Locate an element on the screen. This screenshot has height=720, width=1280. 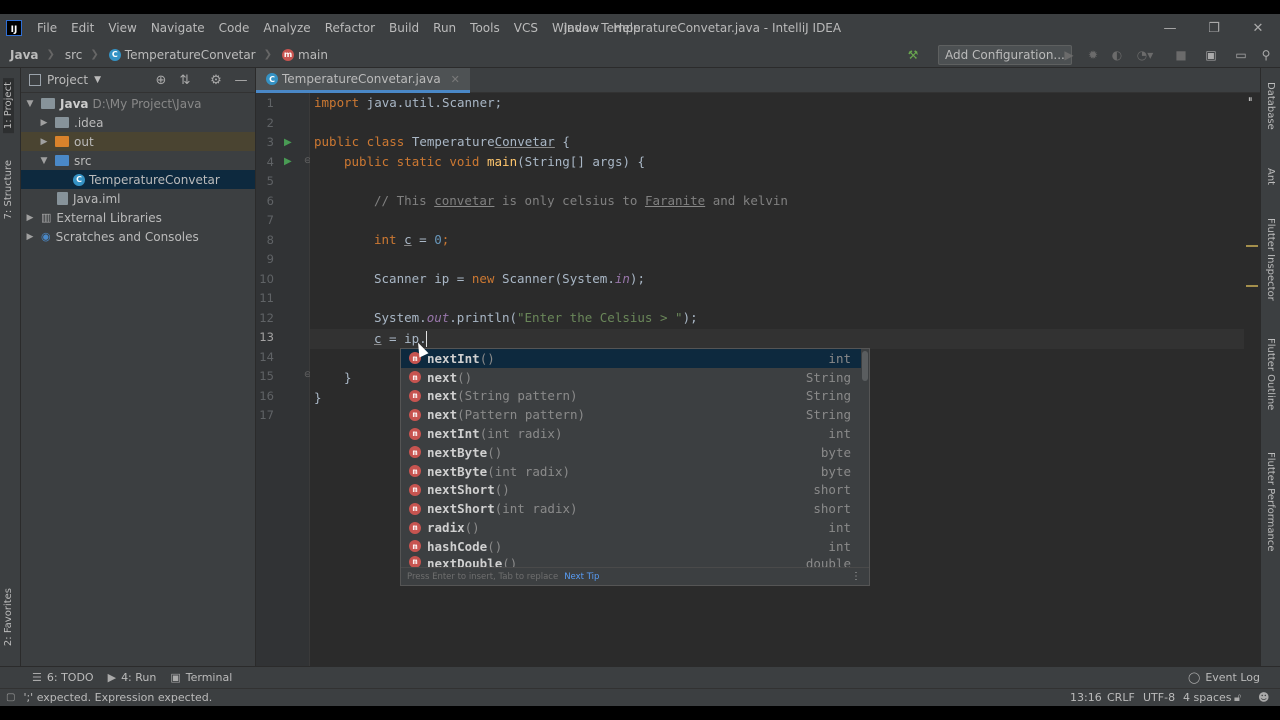
tree-item-src: ▼ src is located at coordinates (138, 160).